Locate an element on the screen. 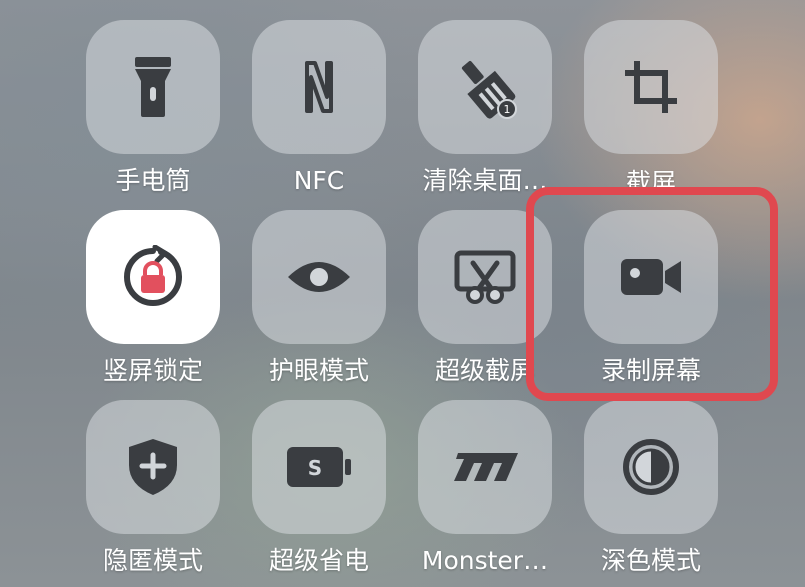 Image resolution: width=805 pixels, height=587 pixels. super-saver-tile: S is located at coordinates (319, 467).